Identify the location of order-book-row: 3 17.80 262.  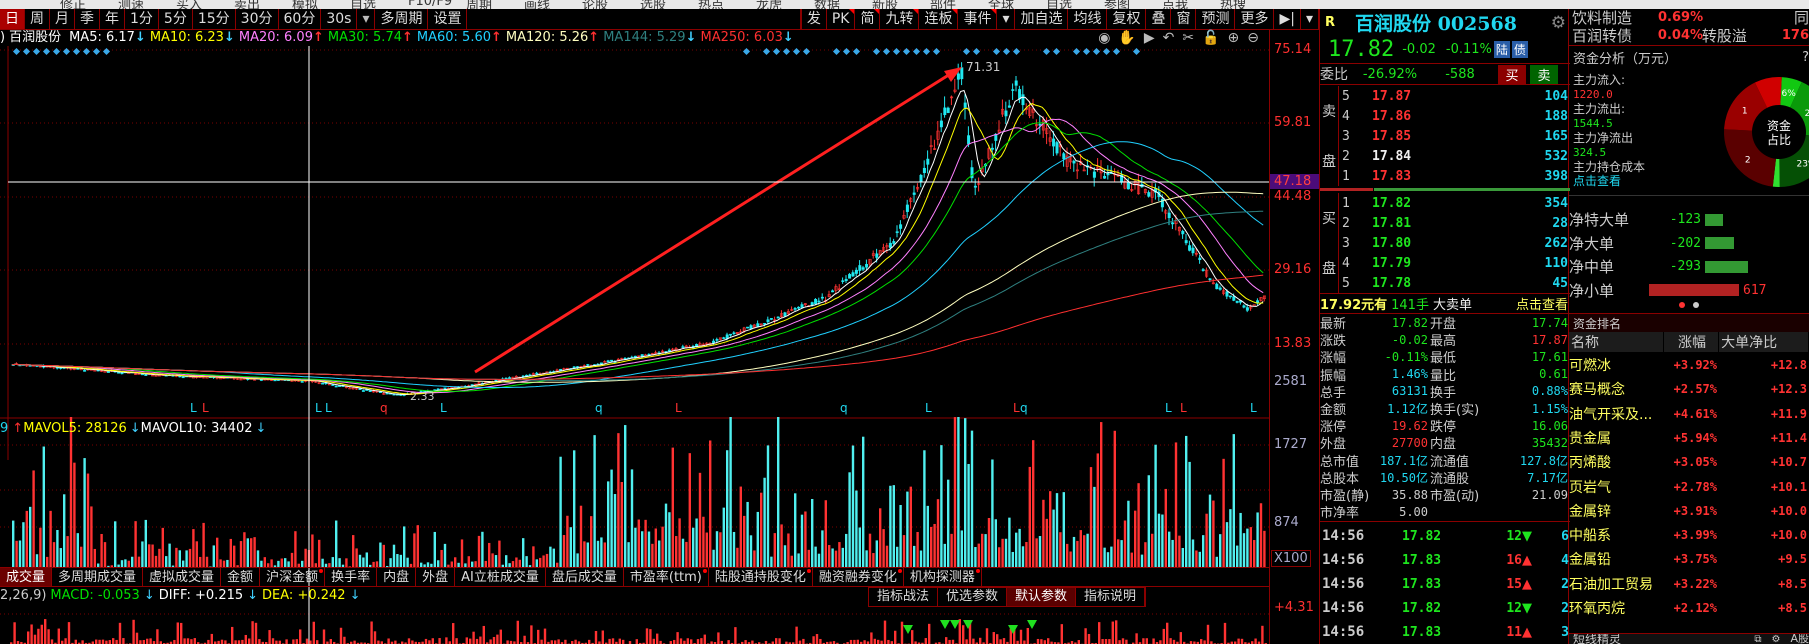
(1445, 243).